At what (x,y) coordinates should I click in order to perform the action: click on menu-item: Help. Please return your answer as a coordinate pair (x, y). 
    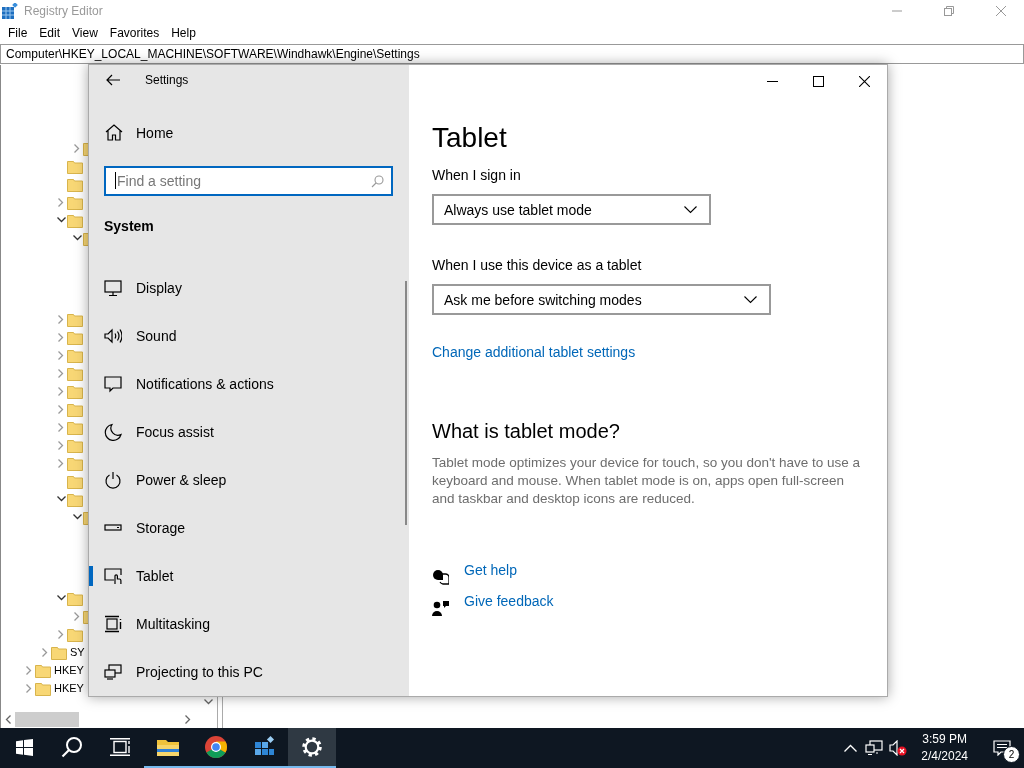
    Looking at the image, I should click on (183, 32).